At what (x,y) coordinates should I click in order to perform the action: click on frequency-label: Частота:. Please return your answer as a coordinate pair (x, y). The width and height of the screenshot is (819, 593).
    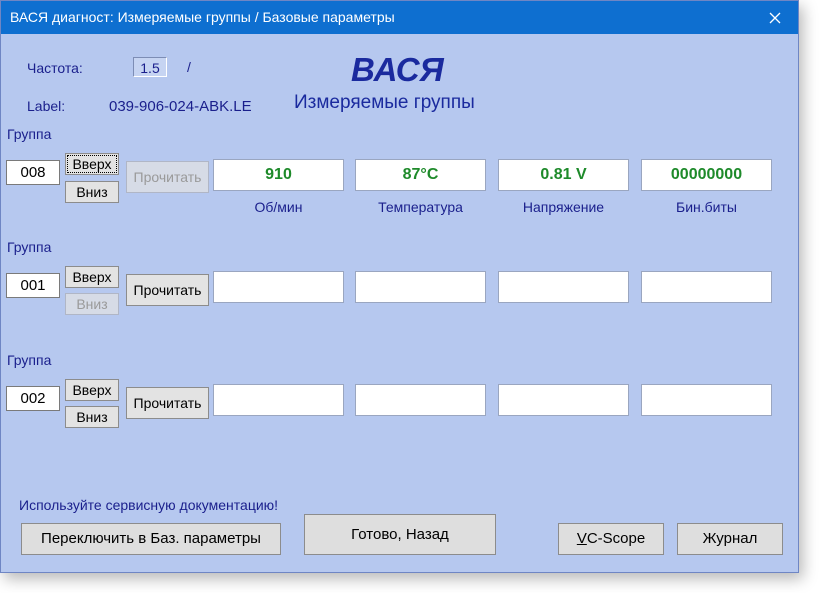
    Looking at the image, I should click on (55, 68).